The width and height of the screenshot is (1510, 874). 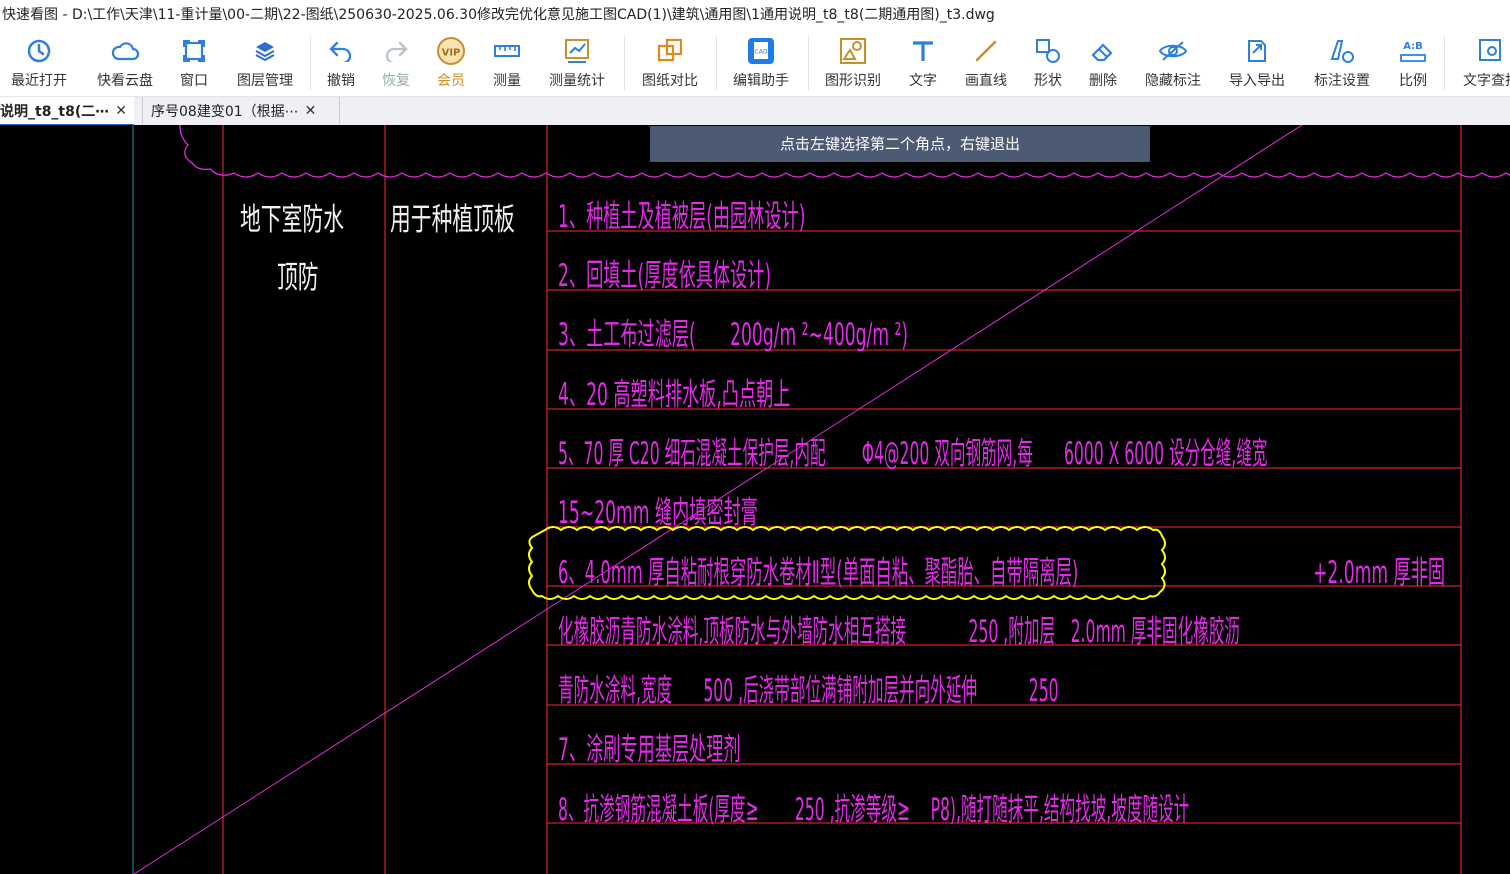 I want to click on shape-recognition-button: 图形识别, so click(x=853, y=63).